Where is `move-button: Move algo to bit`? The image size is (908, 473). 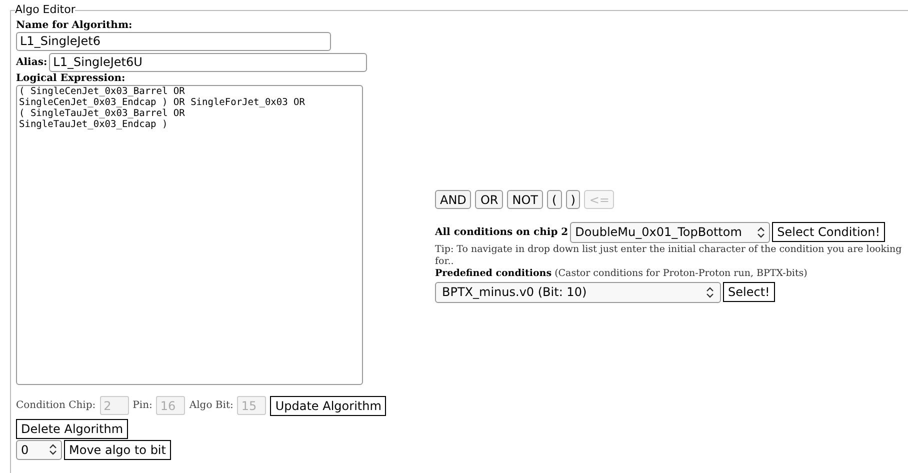
move-button: Move algo to bit is located at coordinates (117, 450).